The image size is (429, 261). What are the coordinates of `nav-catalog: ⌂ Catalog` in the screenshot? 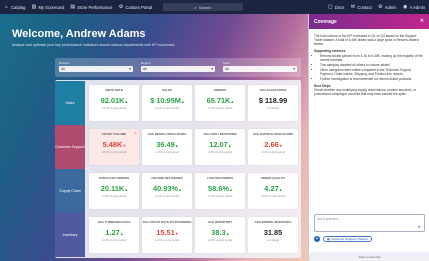 It's located at (14, 6).